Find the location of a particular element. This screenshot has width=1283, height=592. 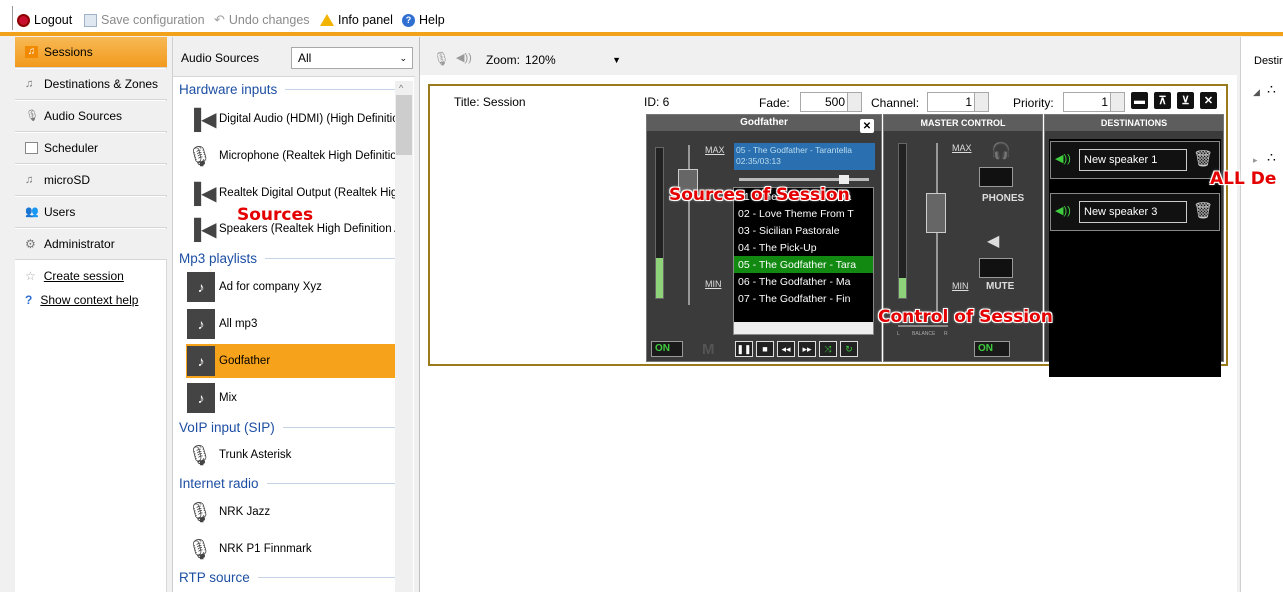

seek-bar is located at coordinates (804, 179).